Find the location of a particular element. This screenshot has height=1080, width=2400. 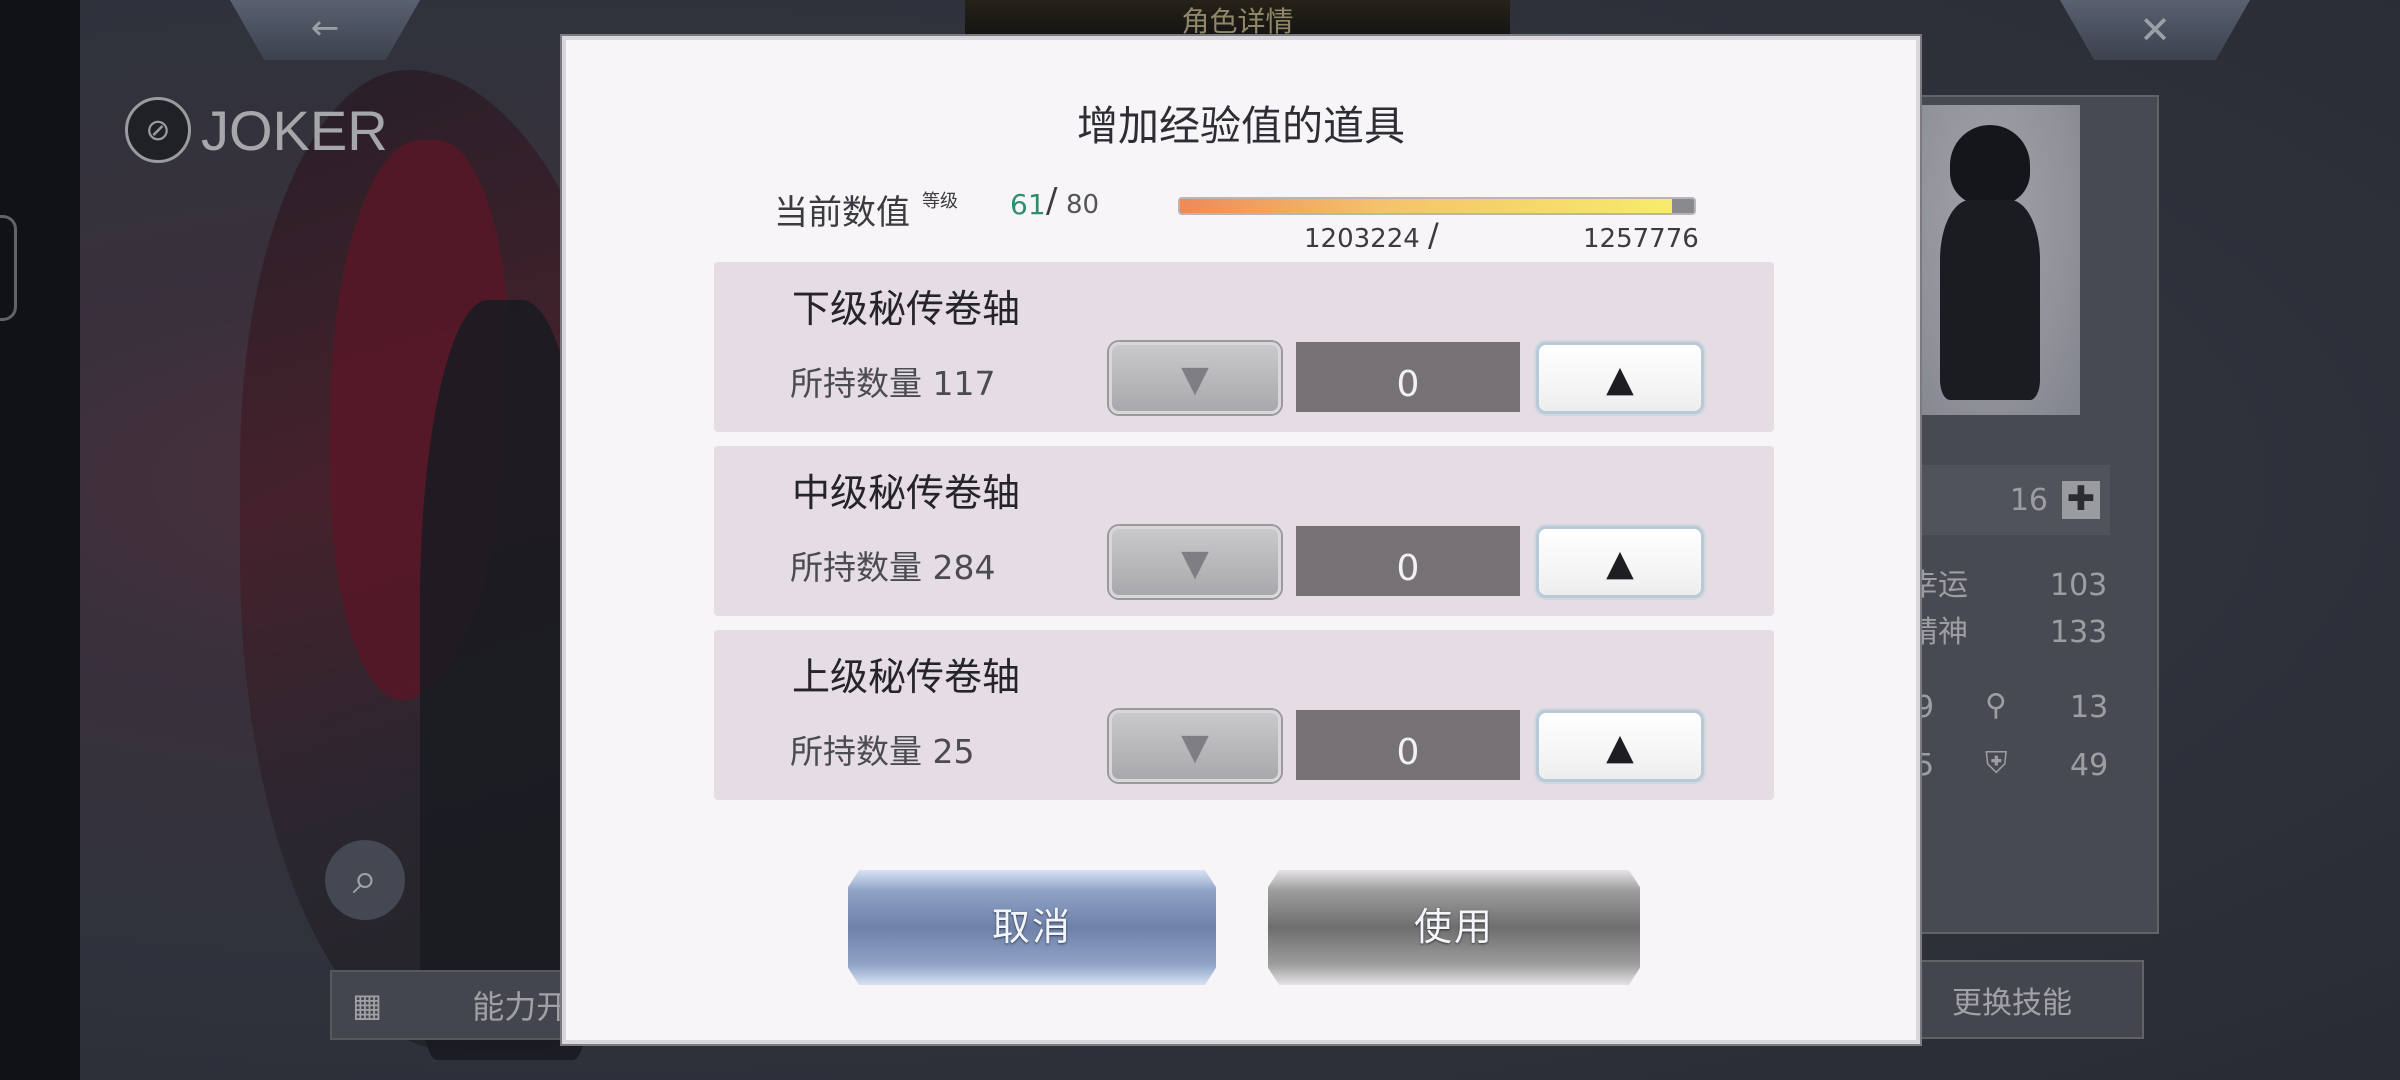

max-level: 80 is located at coordinates (1083, 205).